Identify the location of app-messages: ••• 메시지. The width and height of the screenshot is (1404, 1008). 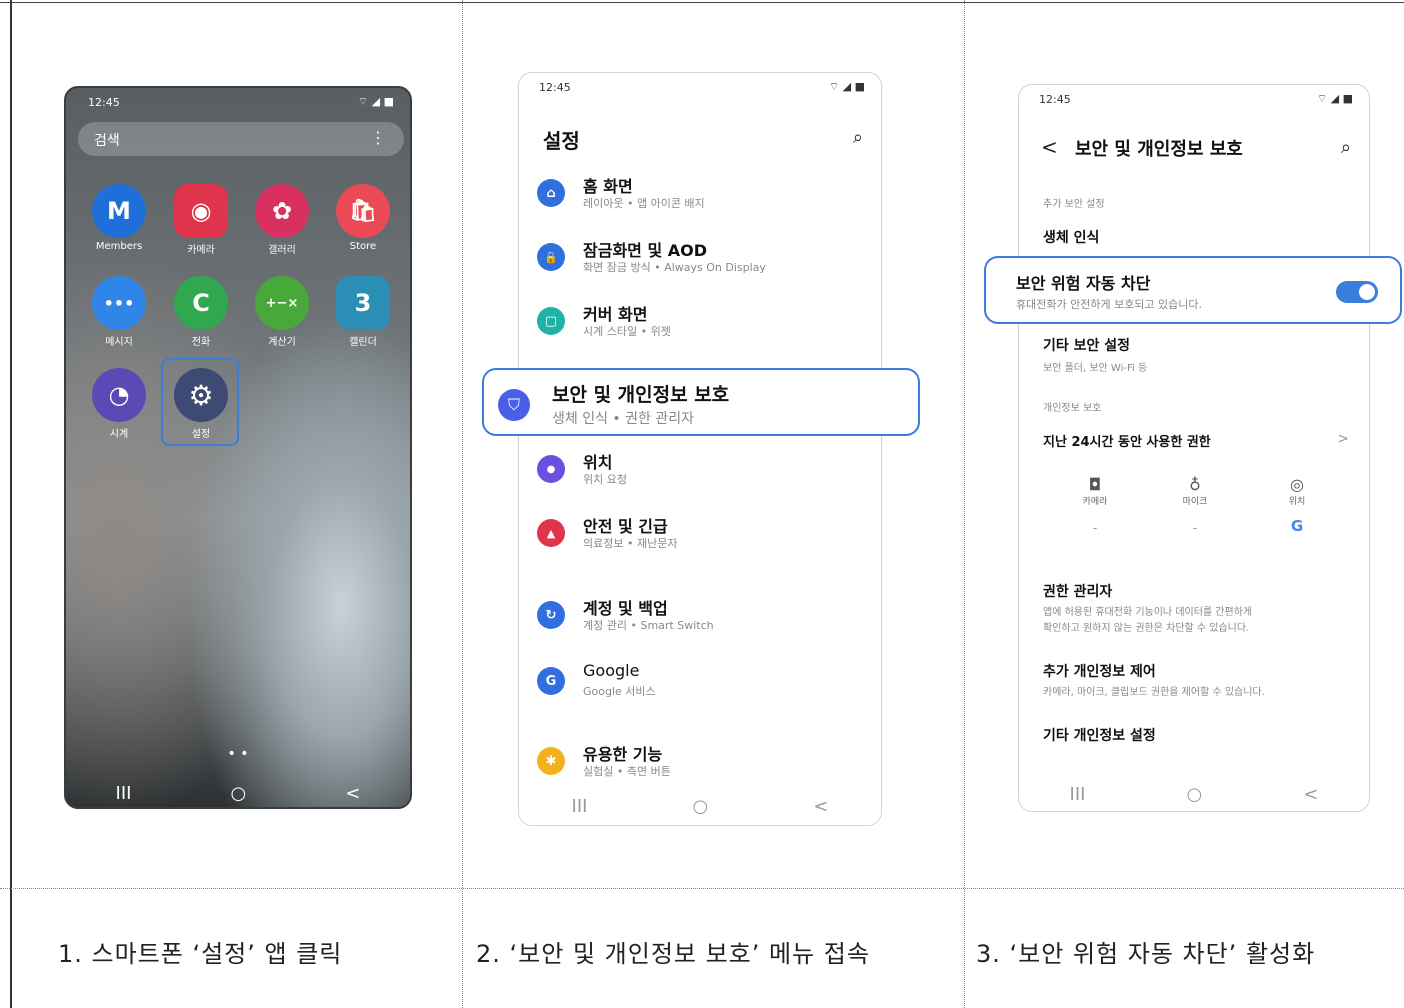
(119, 312).